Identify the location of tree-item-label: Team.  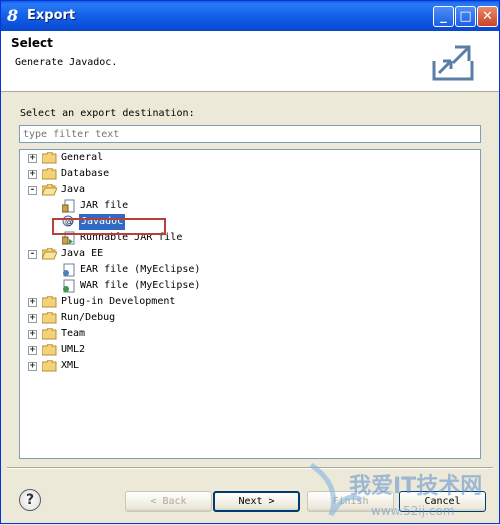
(73, 333).